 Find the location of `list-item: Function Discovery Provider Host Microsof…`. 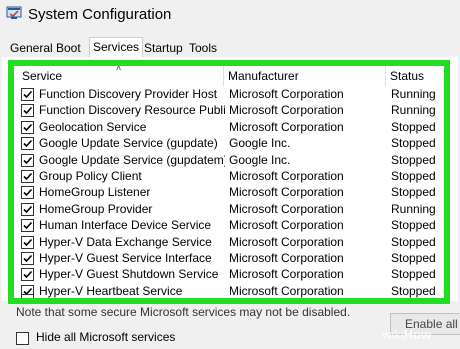

list-item: Function Discovery Provider Host Microsof… is located at coordinates (229, 94).